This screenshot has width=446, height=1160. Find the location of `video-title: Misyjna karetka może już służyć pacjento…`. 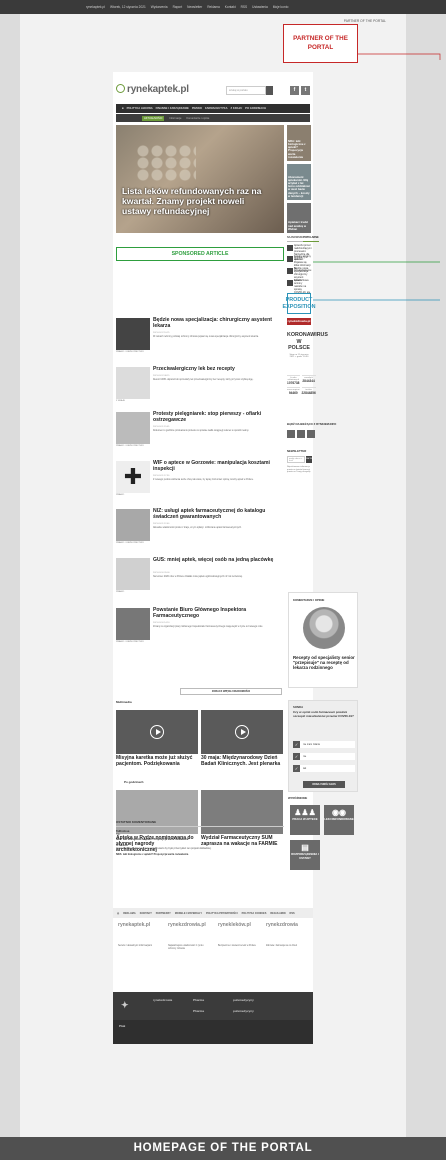

video-title: Misyjna karetka może już służyć pacjento… is located at coordinates (156, 761).